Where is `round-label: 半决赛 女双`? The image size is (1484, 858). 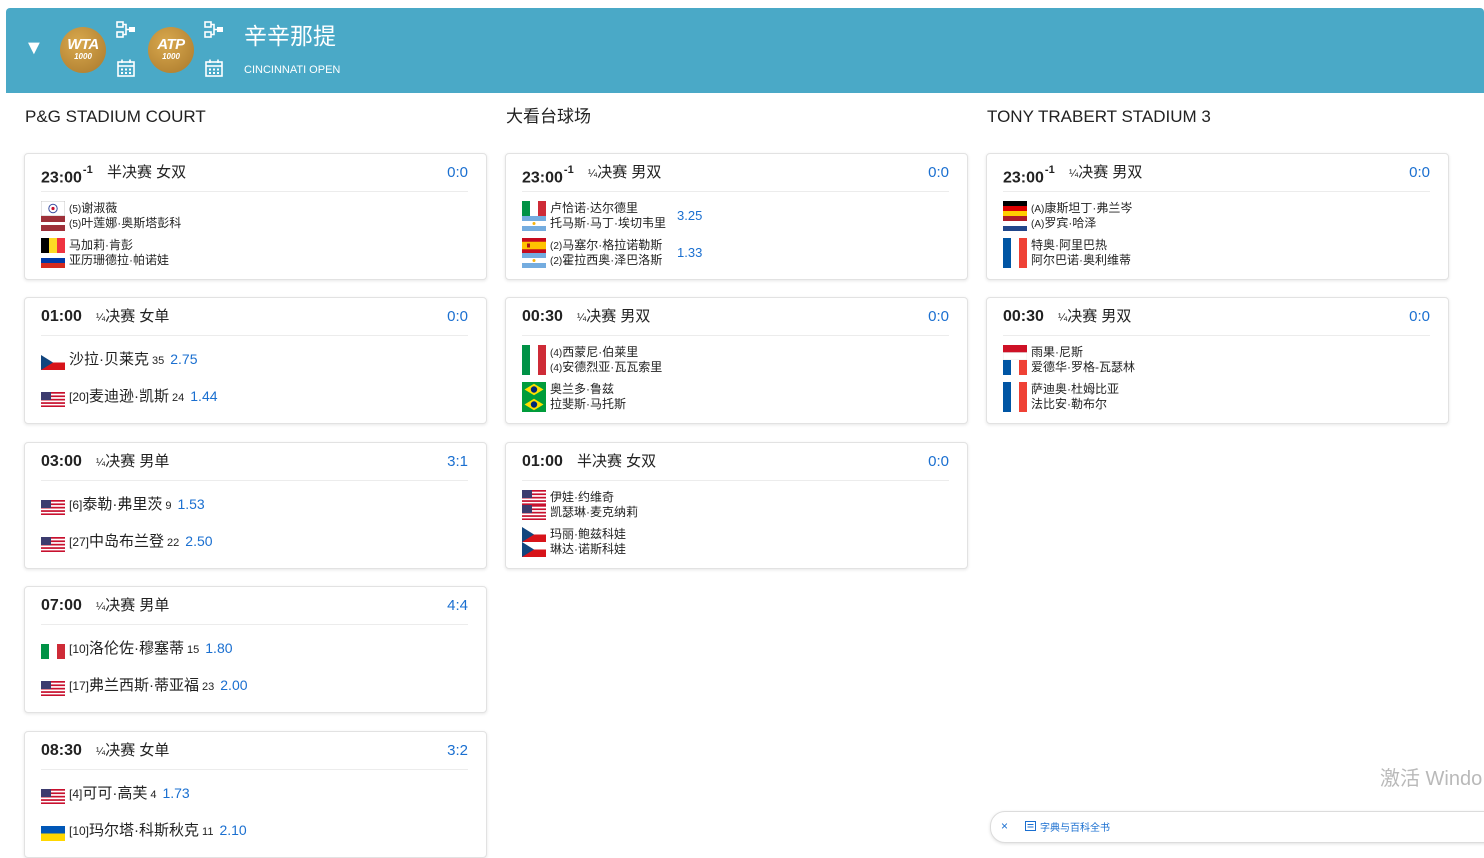 round-label: 半决赛 女双 is located at coordinates (617, 461).